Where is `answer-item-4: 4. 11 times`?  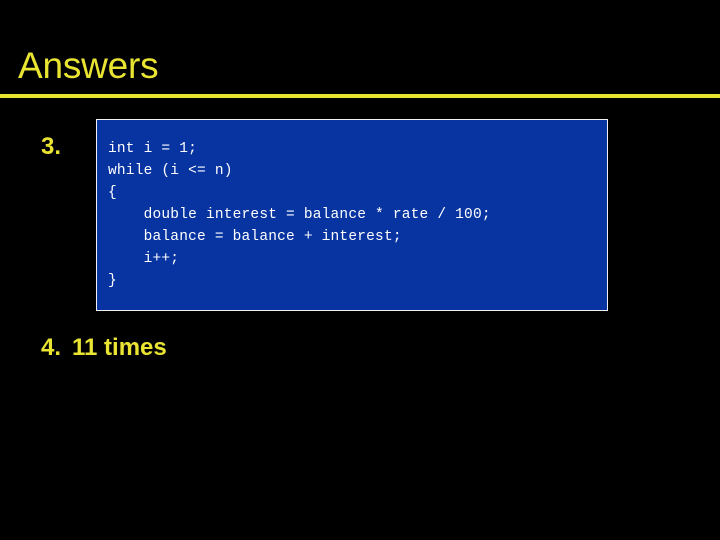
answer-item-4: 4. 11 times is located at coordinates (104, 348).